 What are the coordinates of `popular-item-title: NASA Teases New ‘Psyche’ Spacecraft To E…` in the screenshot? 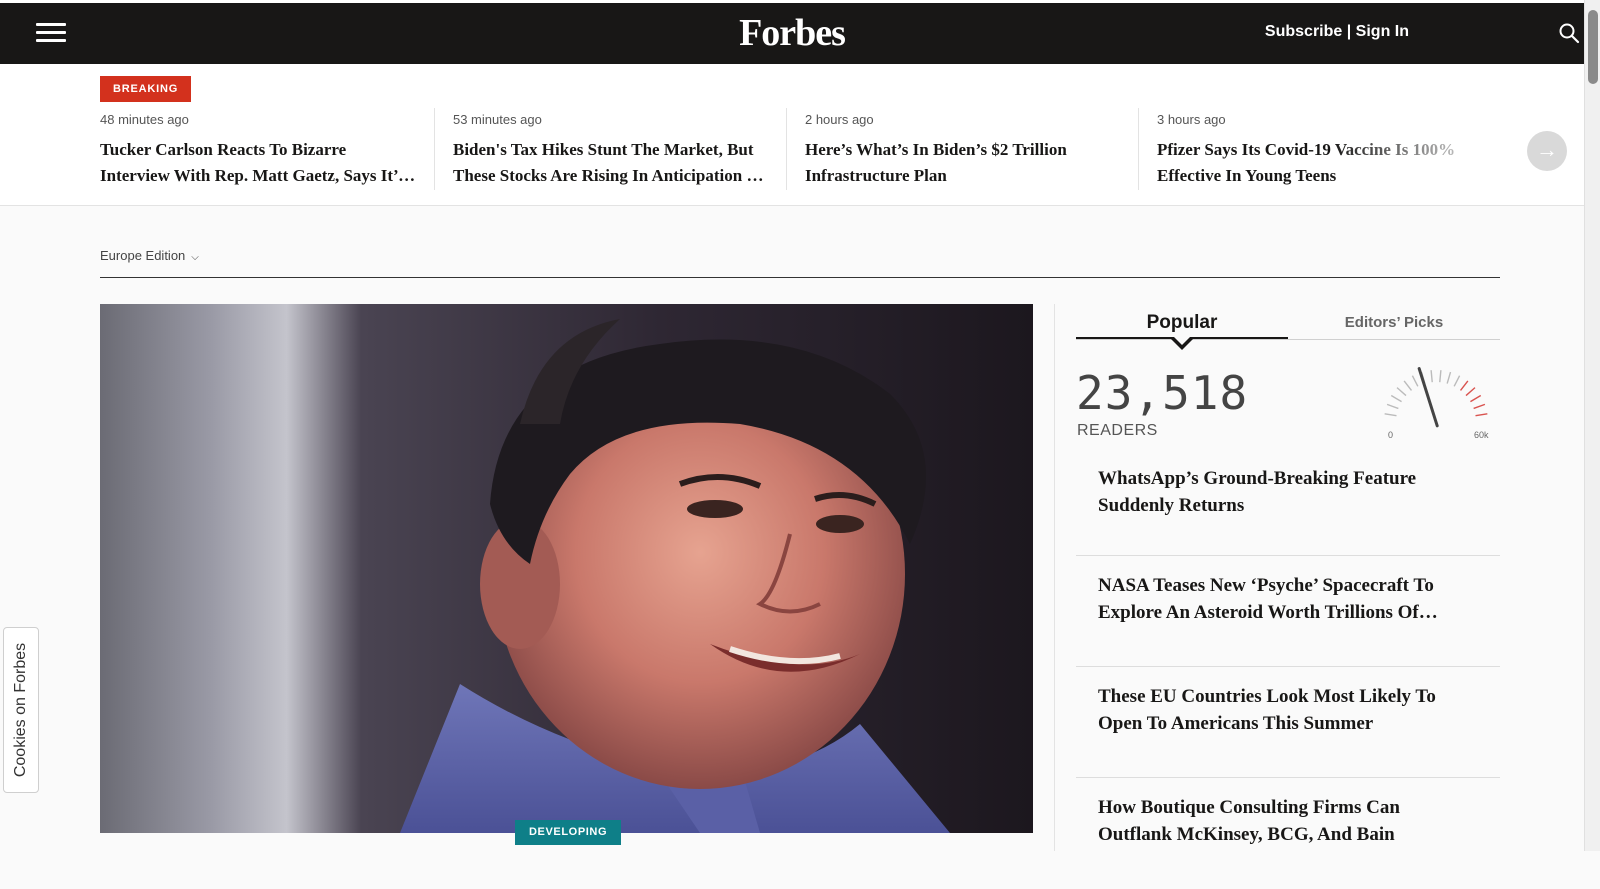 It's located at (1288, 599).